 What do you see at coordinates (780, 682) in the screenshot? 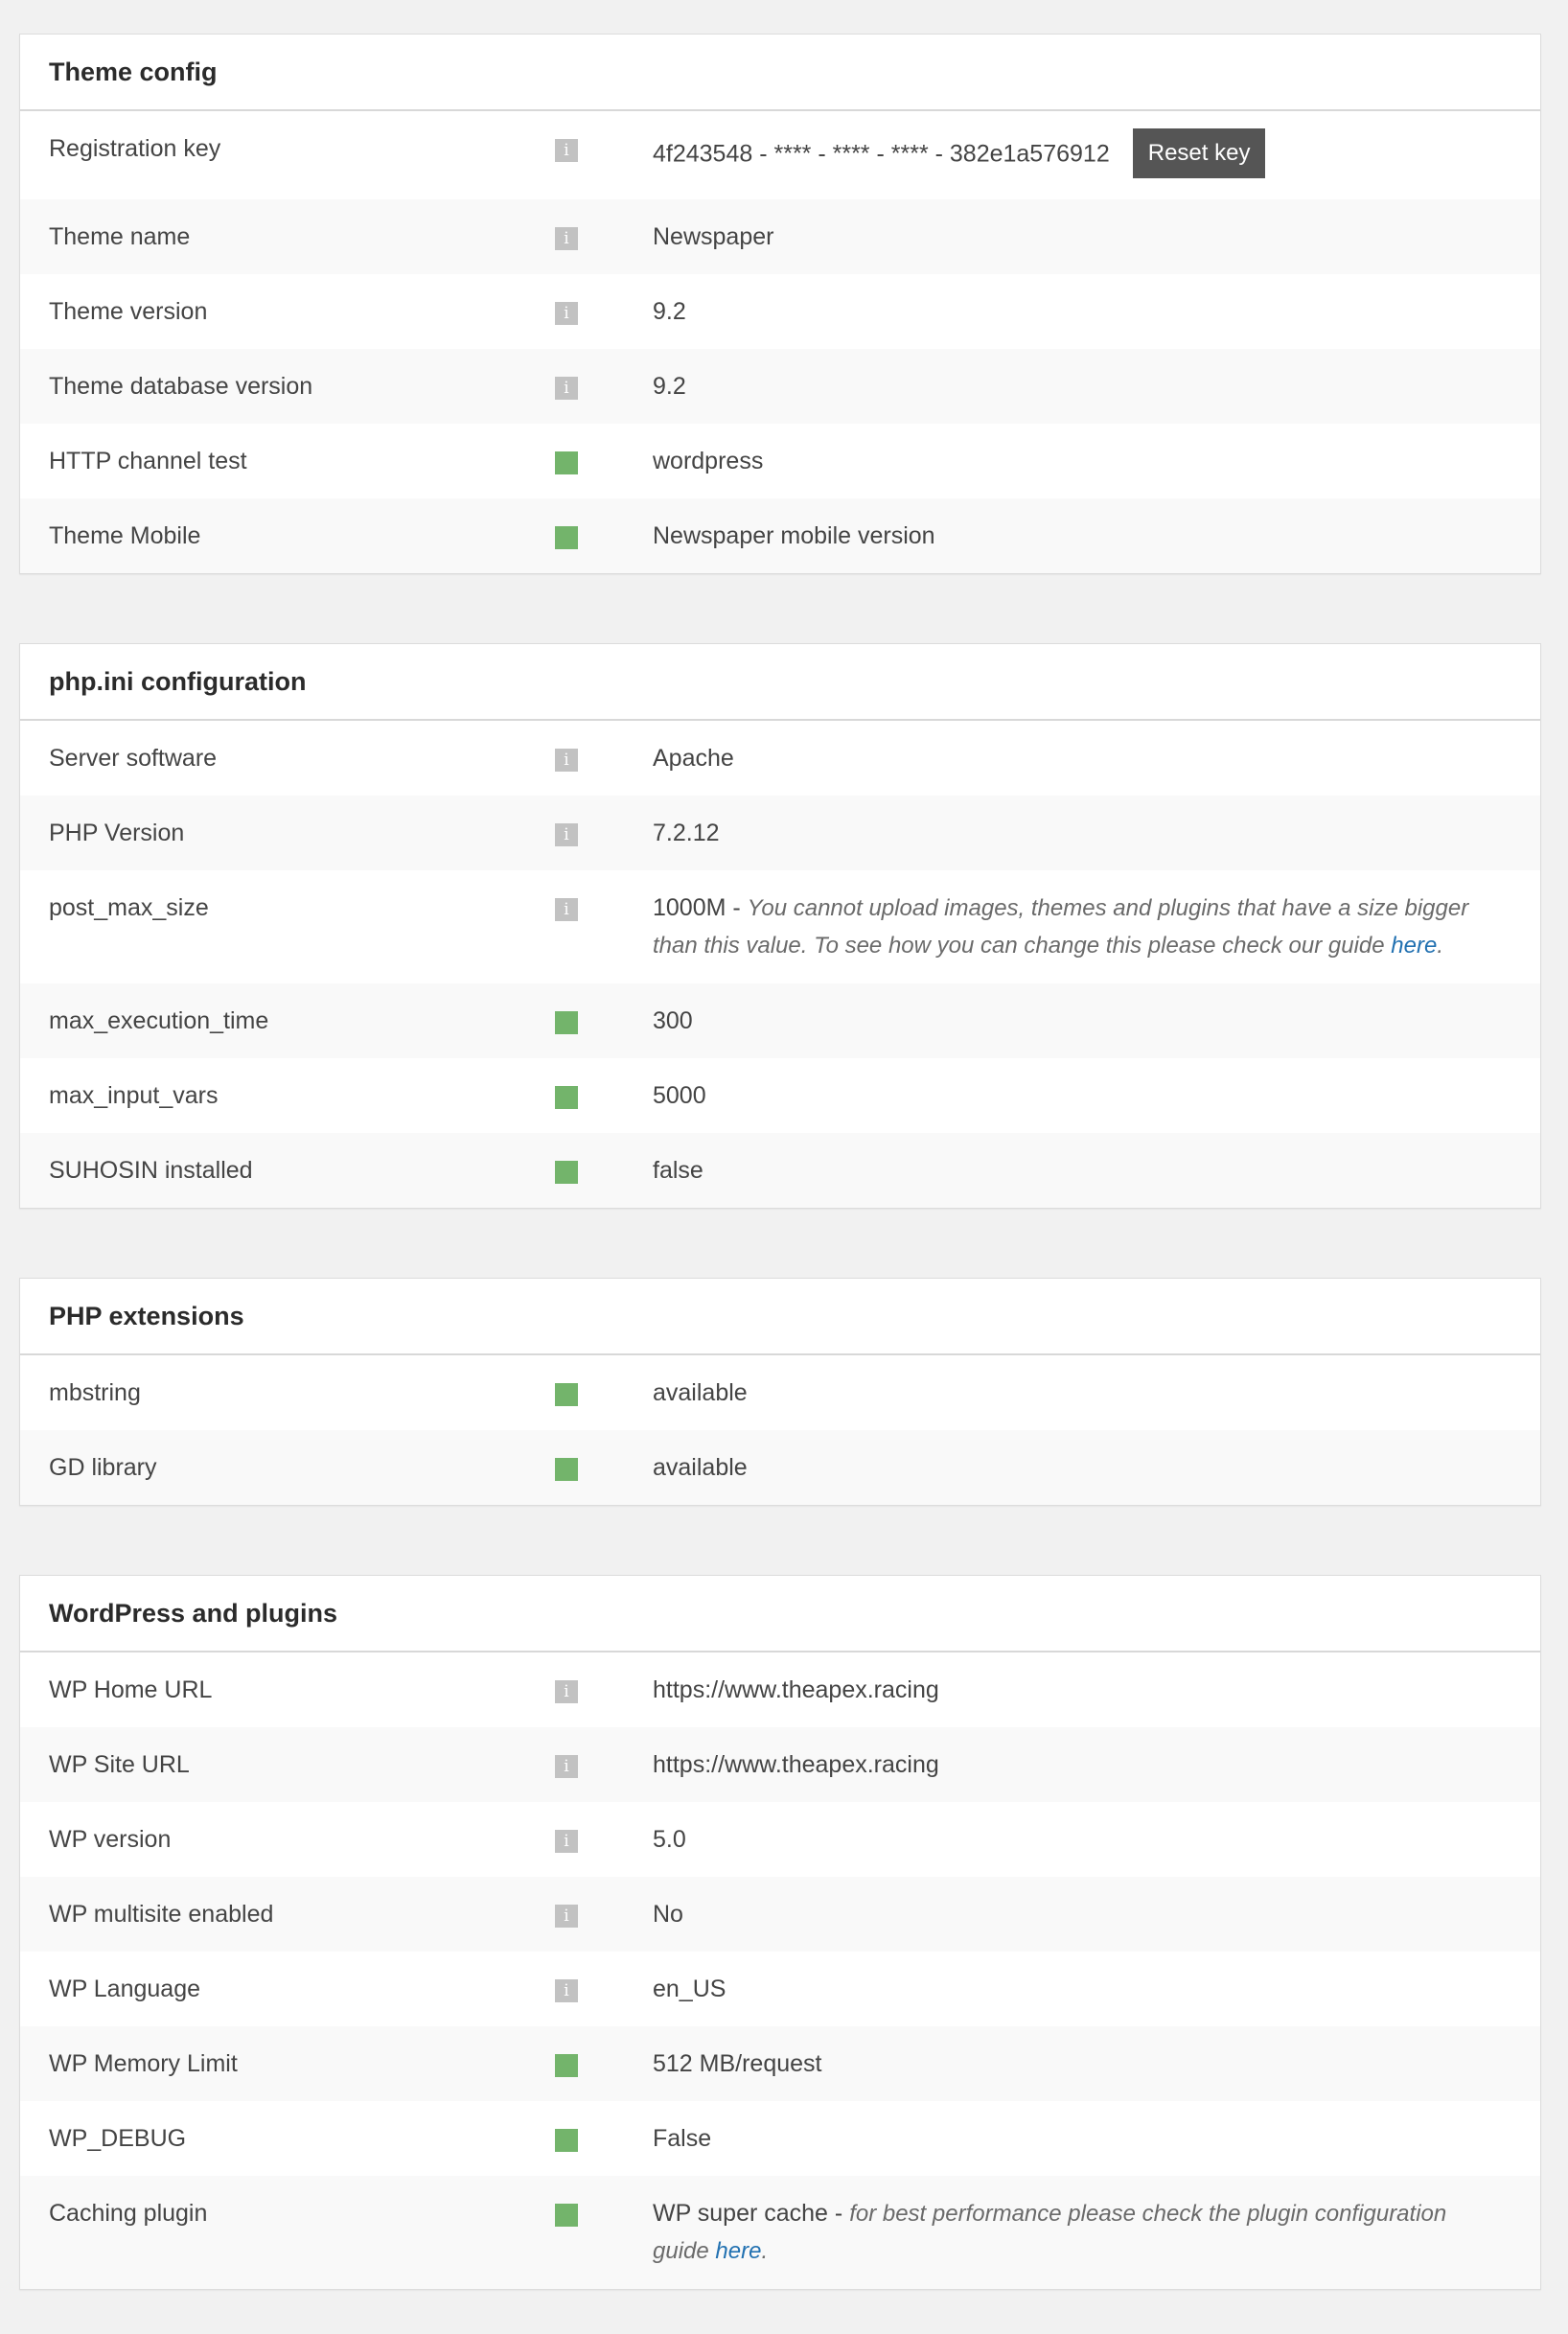
I see `panel-title: php.ini configuration` at bounding box center [780, 682].